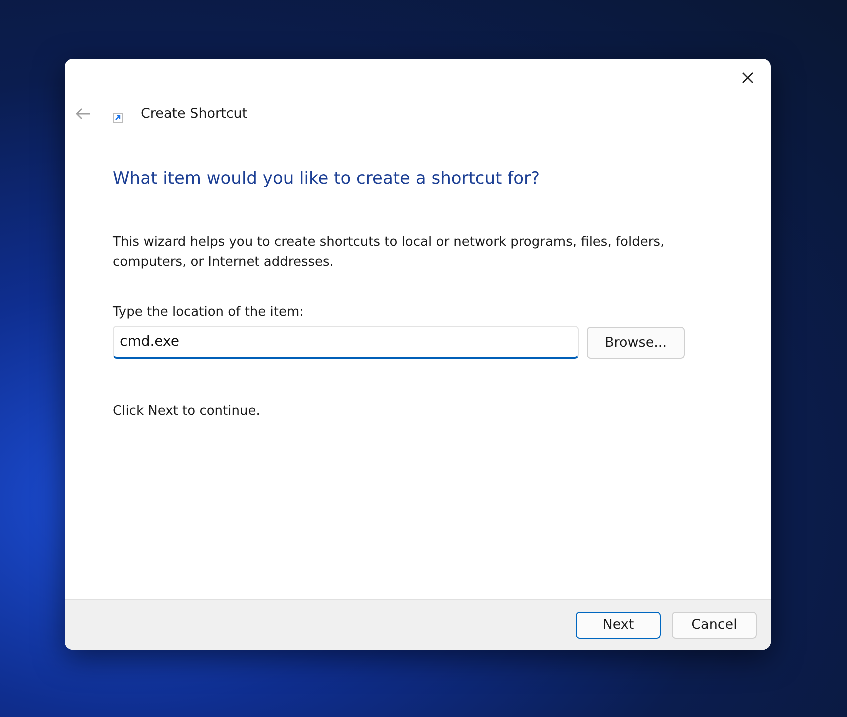  Describe the element at coordinates (714, 625) in the screenshot. I see `cancel-button: Cancel` at that location.